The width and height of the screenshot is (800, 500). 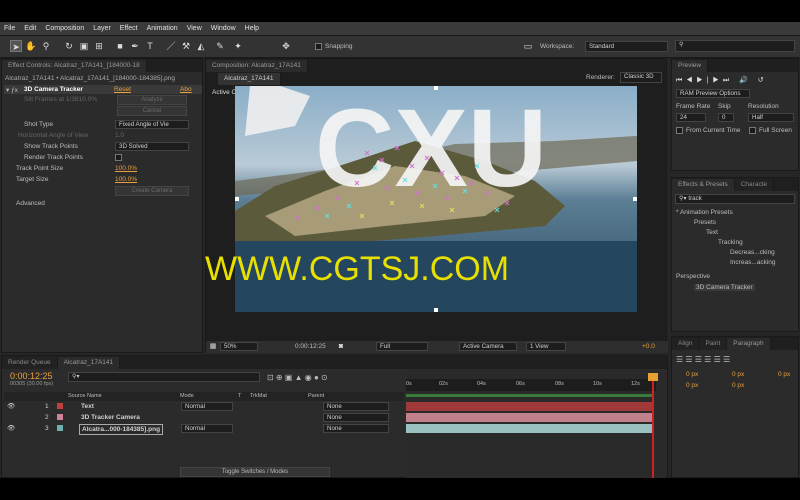 What do you see at coordinates (703, 185) in the screenshot?
I see `tab-effects-presets: Effects & Presets` at bounding box center [703, 185].